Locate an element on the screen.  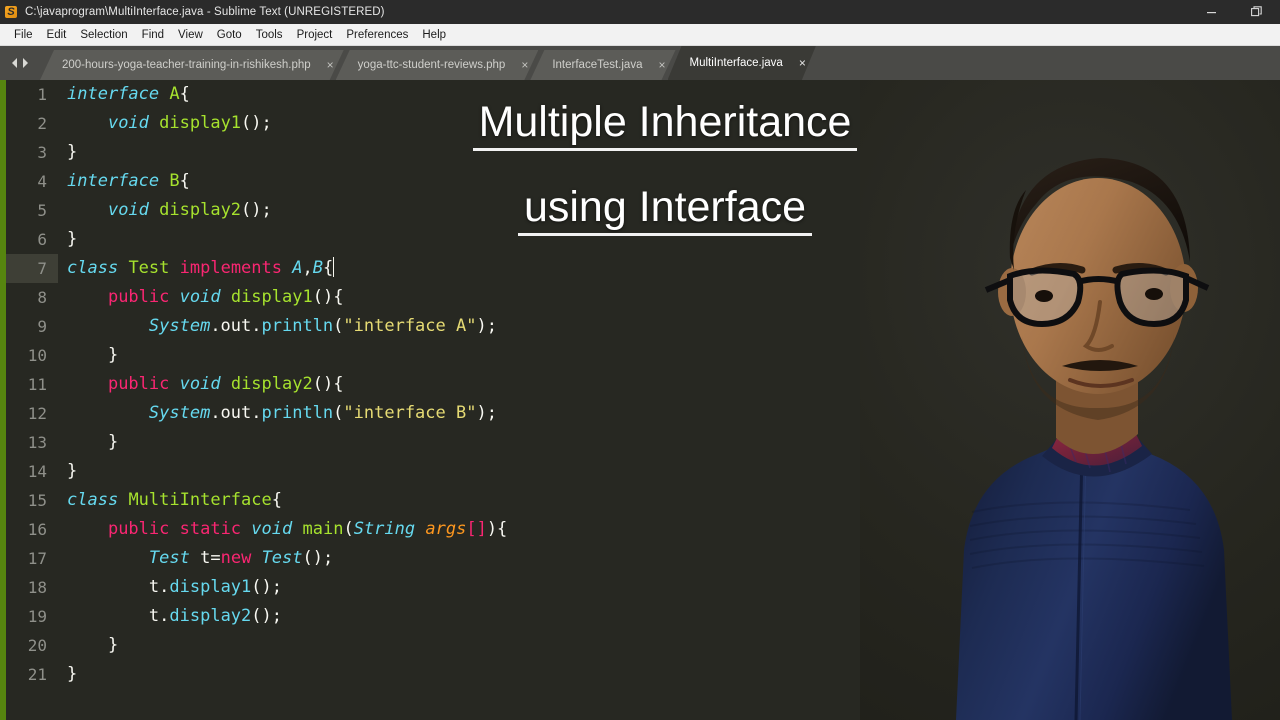
line-number: 16 is located at coordinates (37, 529).